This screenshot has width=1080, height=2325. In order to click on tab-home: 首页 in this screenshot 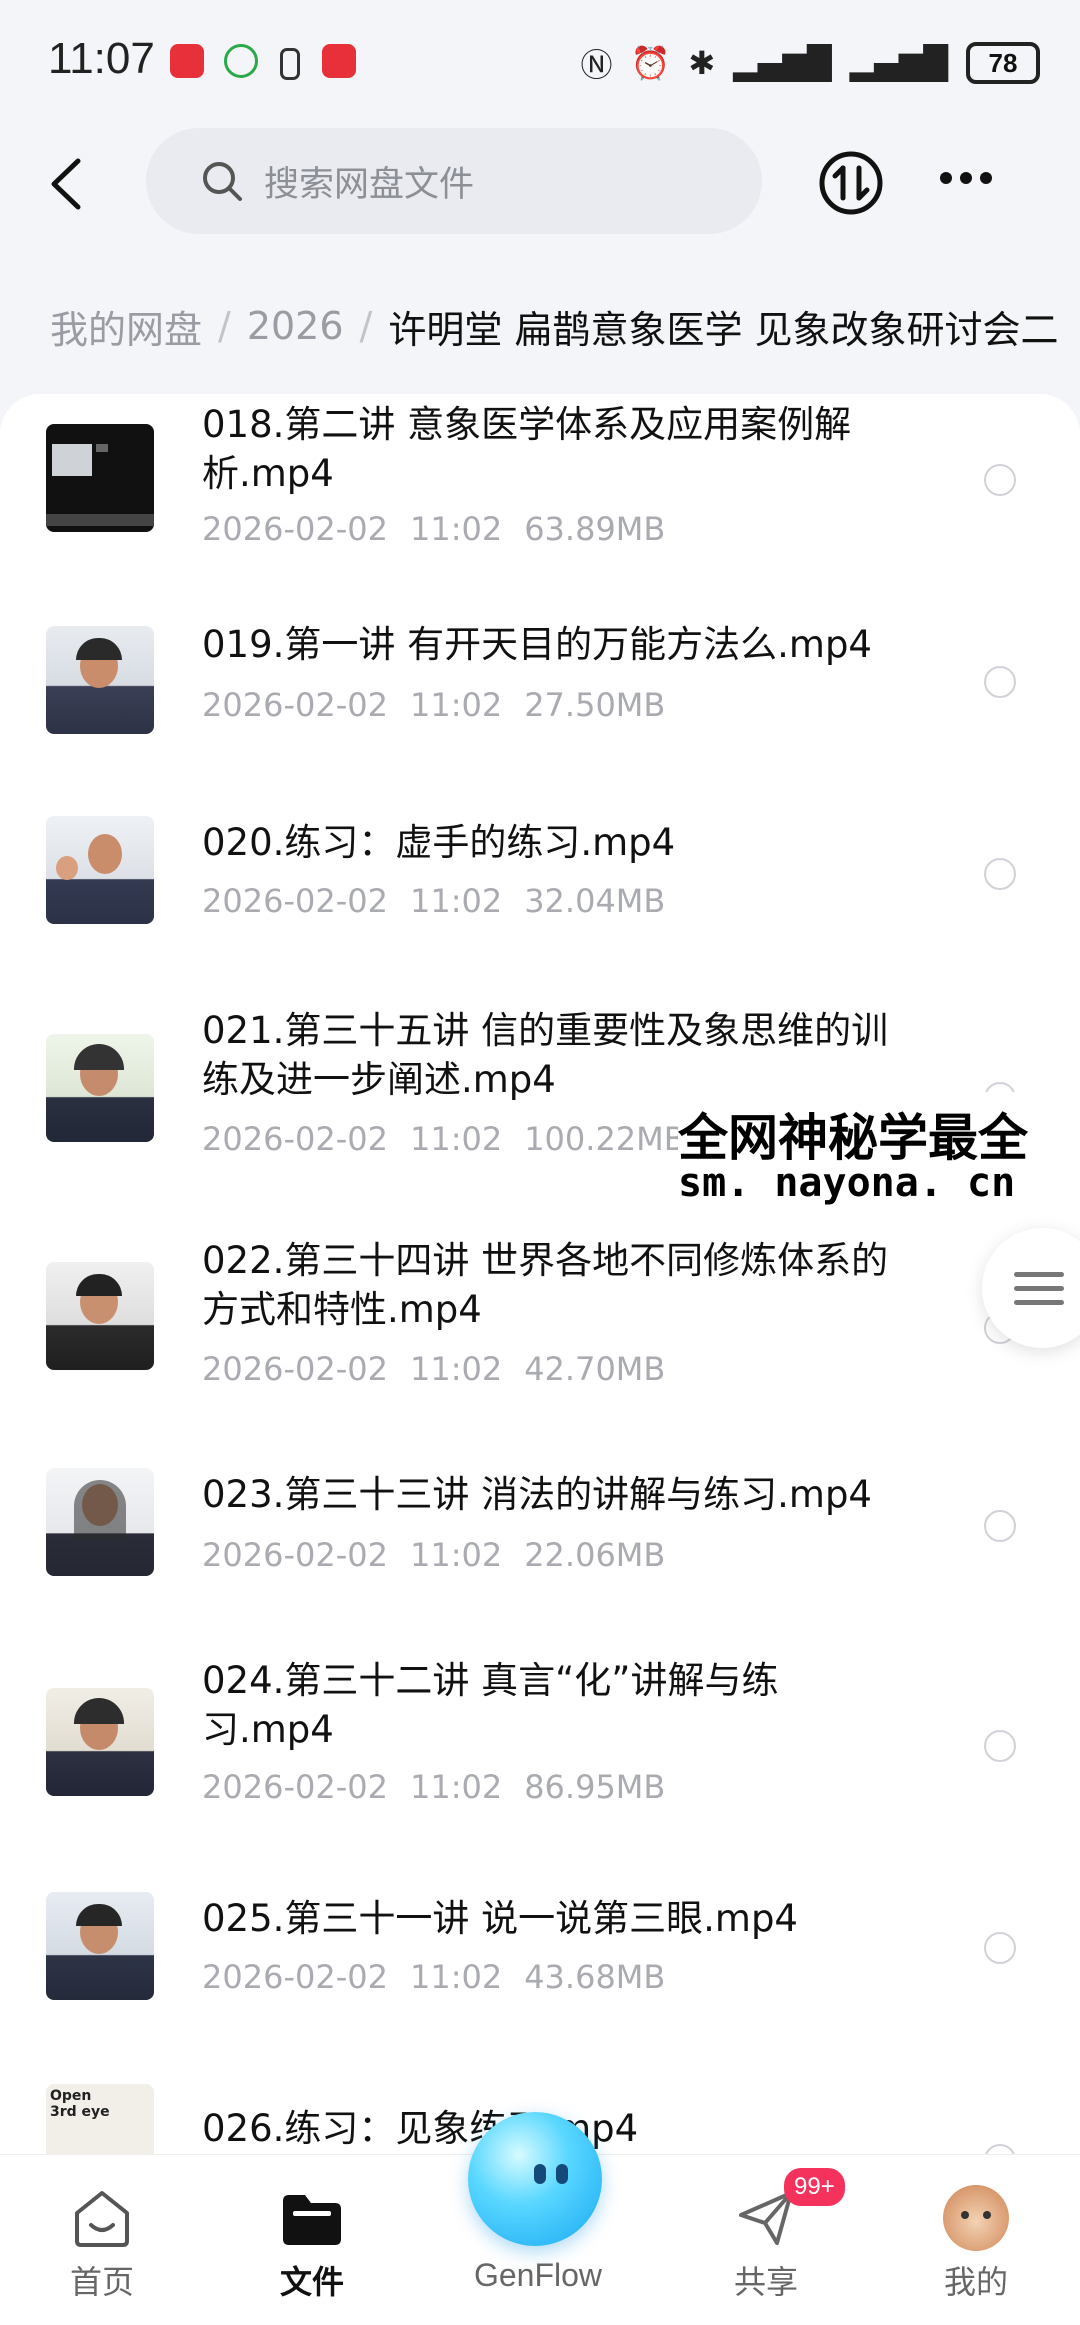, I will do `click(102, 2240)`.